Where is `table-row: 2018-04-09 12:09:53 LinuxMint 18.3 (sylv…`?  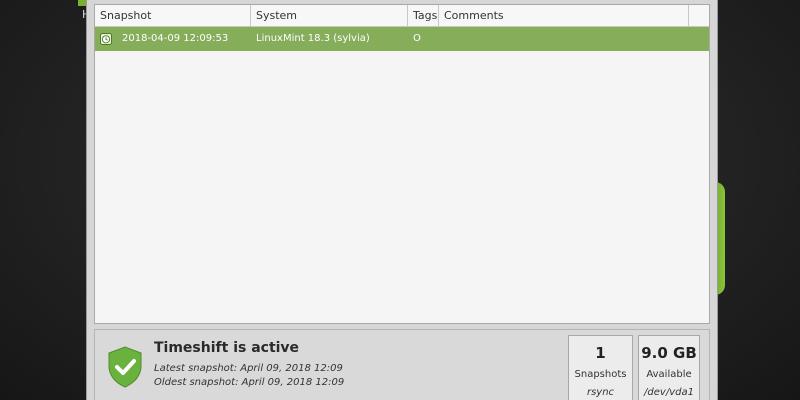
table-row: 2018-04-09 12:09:53 LinuxMint 18.3 (sylv… is located at coordinates (402, 39).